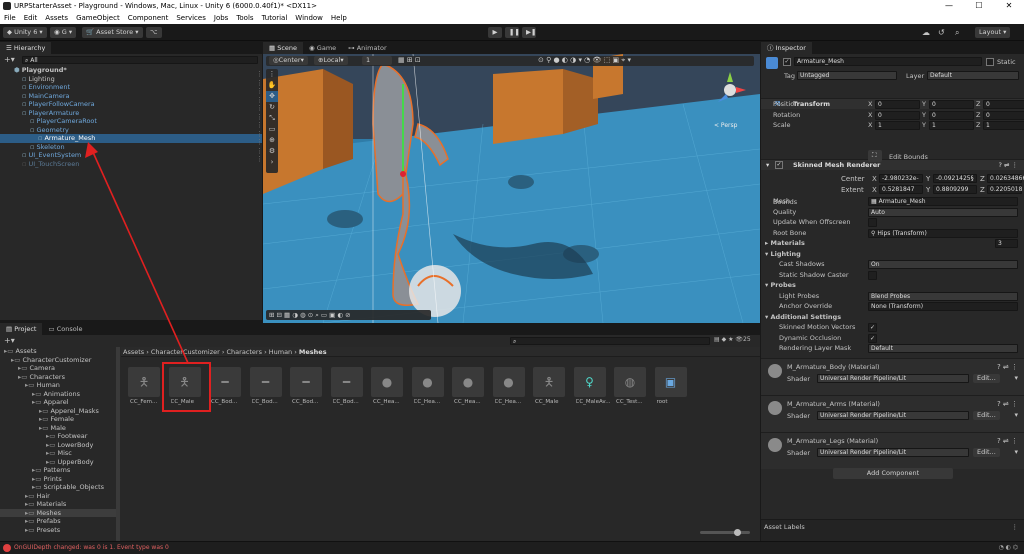  What do you see at coordinates (872, 275) in the screenshot?
I see `static-caster-checkbox` at bounding box center [872, 275].